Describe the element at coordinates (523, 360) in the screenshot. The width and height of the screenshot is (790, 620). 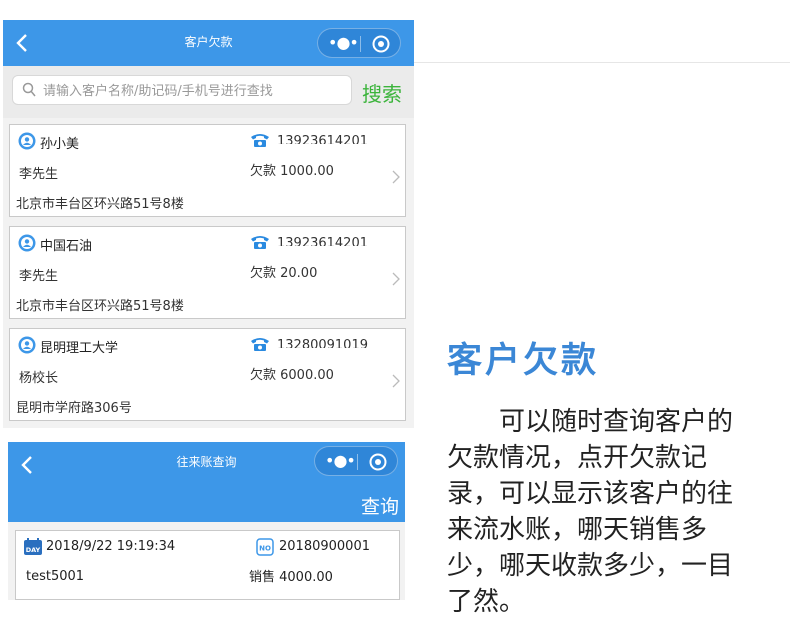
I see `promo-headline: 客户欠款` at that location.